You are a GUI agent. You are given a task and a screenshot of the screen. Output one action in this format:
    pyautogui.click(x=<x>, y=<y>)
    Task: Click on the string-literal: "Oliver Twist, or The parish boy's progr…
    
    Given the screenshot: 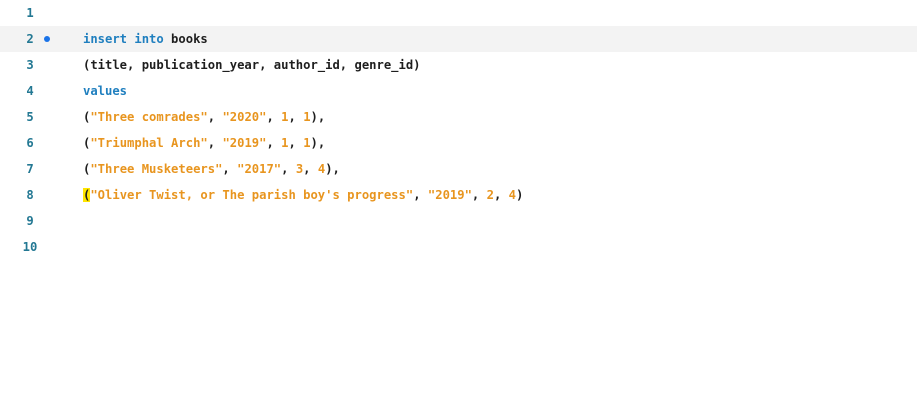 What is the action you would take?
    pyautogui.click(x=252, y=195)
    